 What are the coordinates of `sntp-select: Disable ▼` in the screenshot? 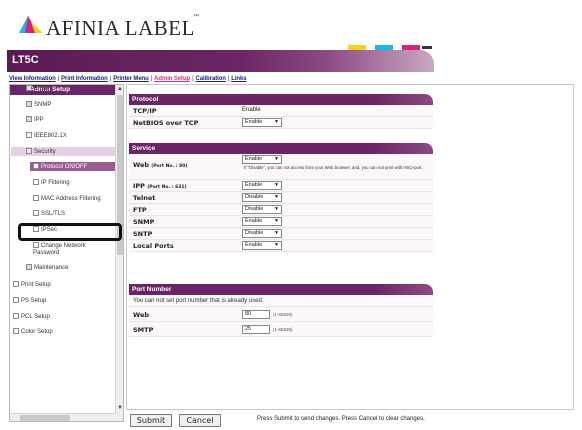 It's located at (262, 233).